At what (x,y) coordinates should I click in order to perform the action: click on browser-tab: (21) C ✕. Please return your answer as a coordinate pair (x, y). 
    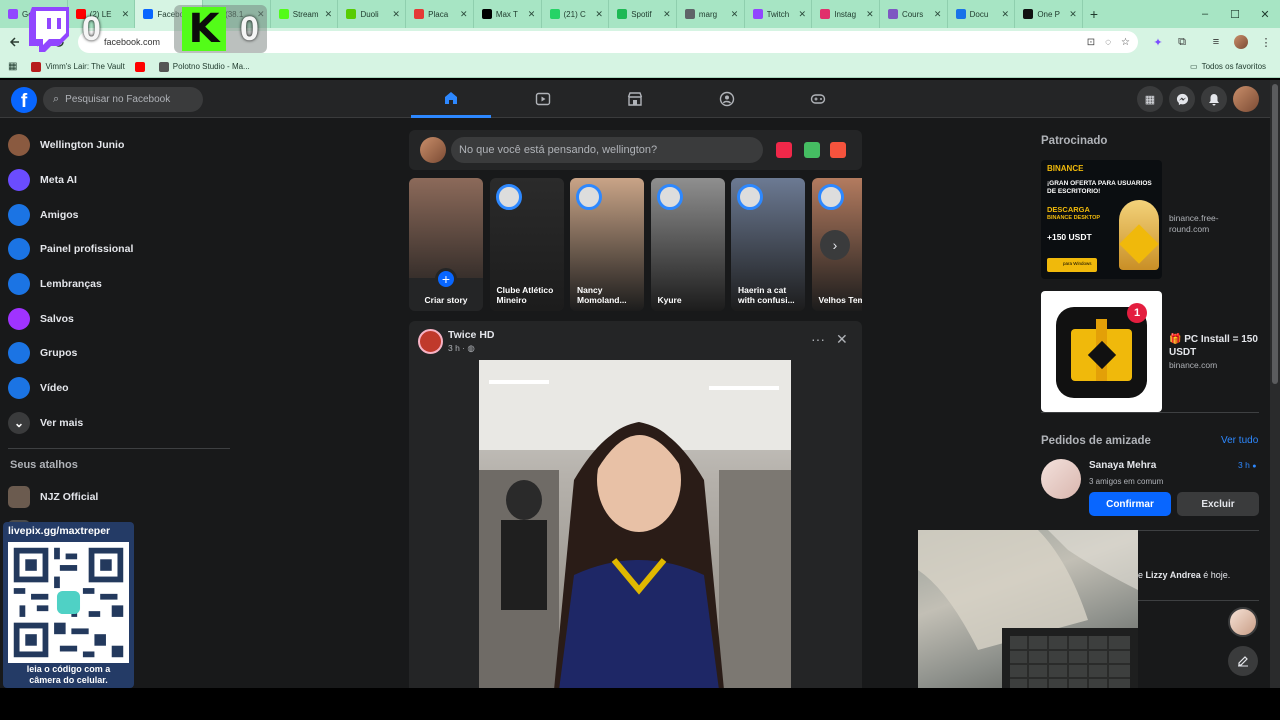
    Looking at the image, I should click on (576, 14).